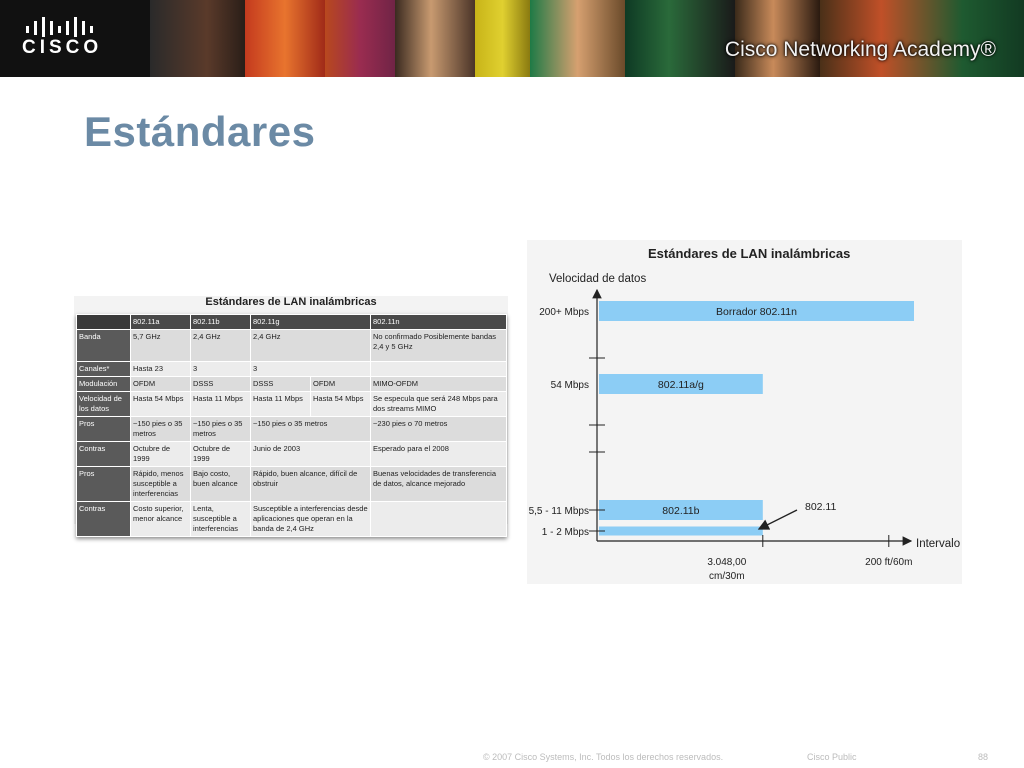  What do you see at coordinates (438, 429) in the screenshot?
I see `table-cell: ~230 pies o 70 metros` at bounding box center [438, 429].